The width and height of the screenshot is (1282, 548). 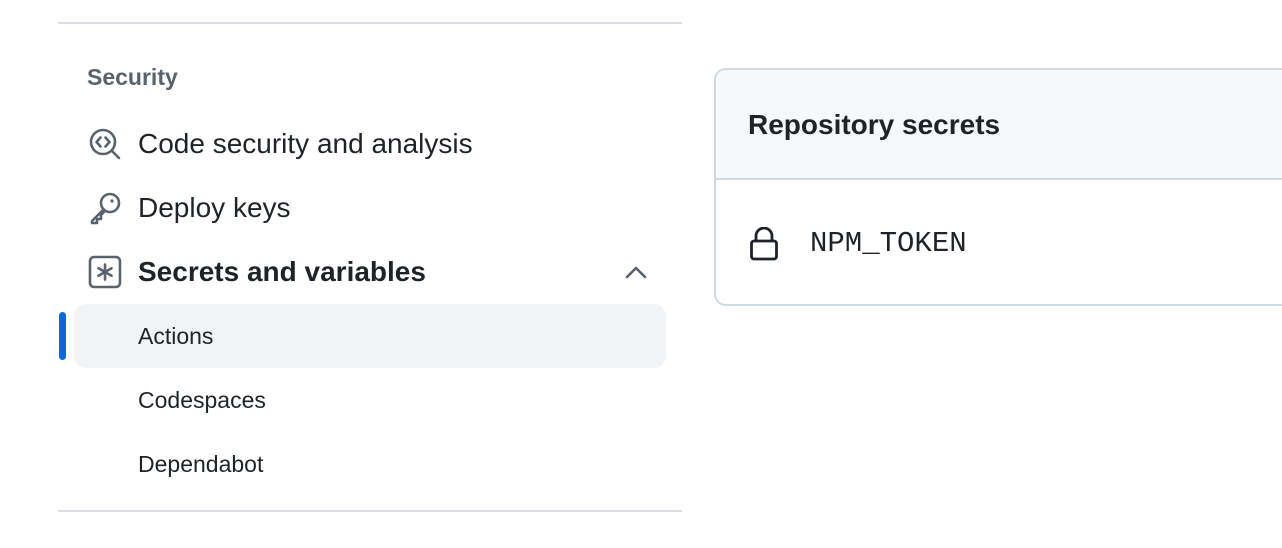 I want to click on sidebar-item-label: Deploy keys, so click(x=214, y=207).